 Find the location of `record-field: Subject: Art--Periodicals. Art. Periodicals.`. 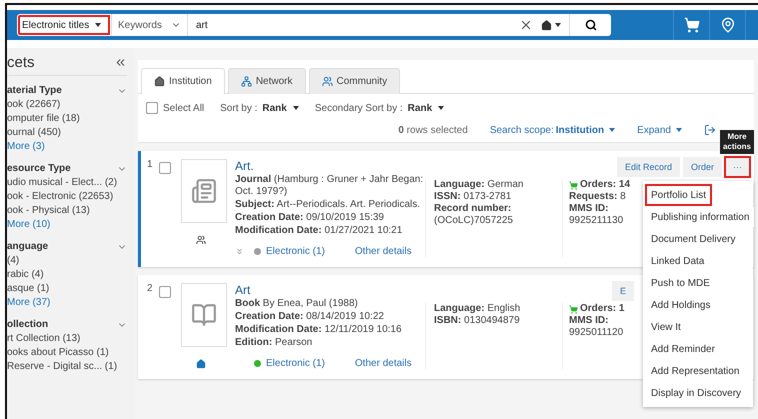

record-field: Subject: Art--Periodicals. Art. Periodicals. is located at coordinates (330, 205).